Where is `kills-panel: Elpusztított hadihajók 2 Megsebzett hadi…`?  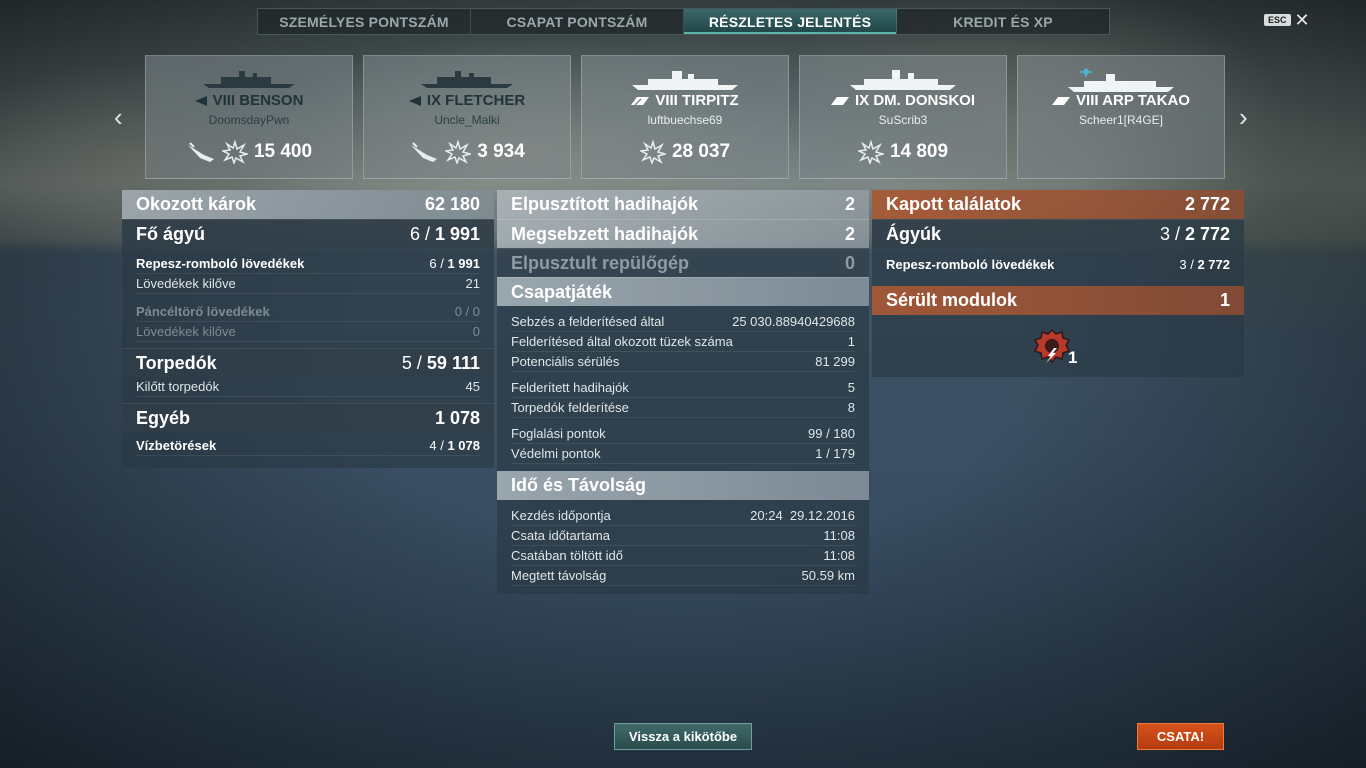
kills-panel: Elpusztított hadihajók 2 Megsebzett hadi… is located at coordinates (683, 392).